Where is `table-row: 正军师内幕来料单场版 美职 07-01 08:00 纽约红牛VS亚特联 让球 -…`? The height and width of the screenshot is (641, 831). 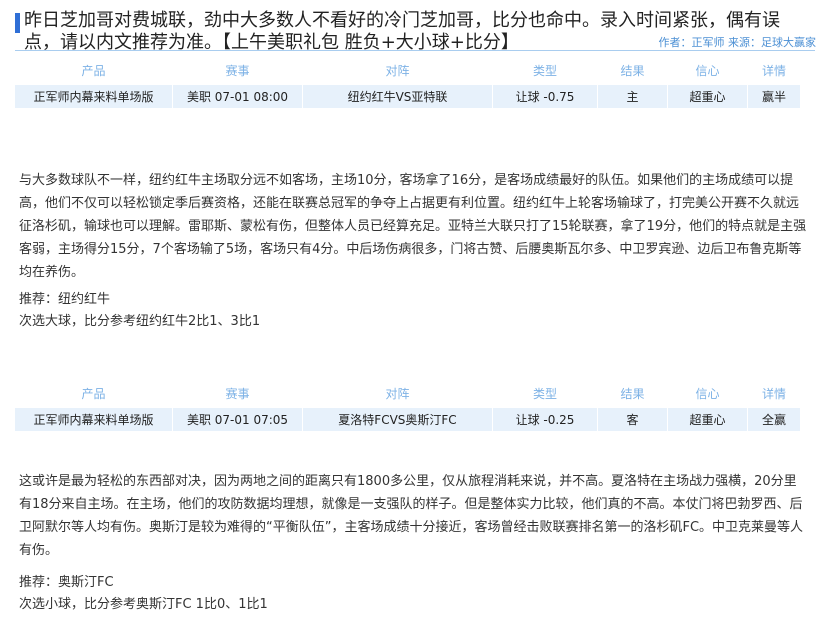 table-row: 正军师内幕来料单场版 美职 07-01 08:00 纽约红牛VS亚特联 让球 -… is located at coordinates (407, 96).